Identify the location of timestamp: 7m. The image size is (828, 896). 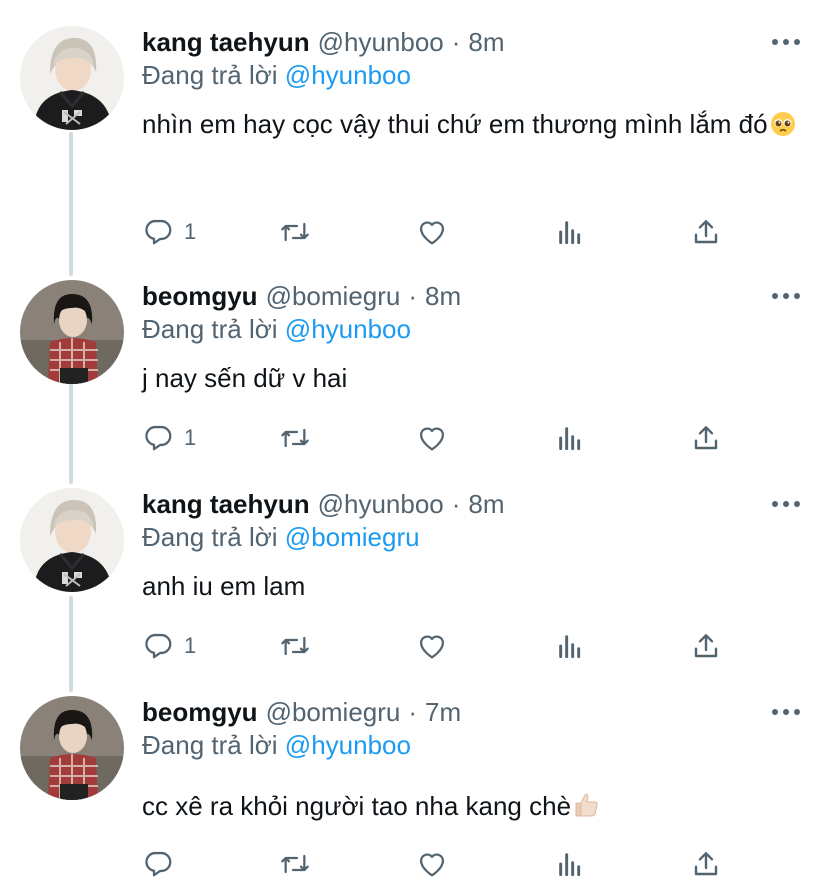
(443, 712).